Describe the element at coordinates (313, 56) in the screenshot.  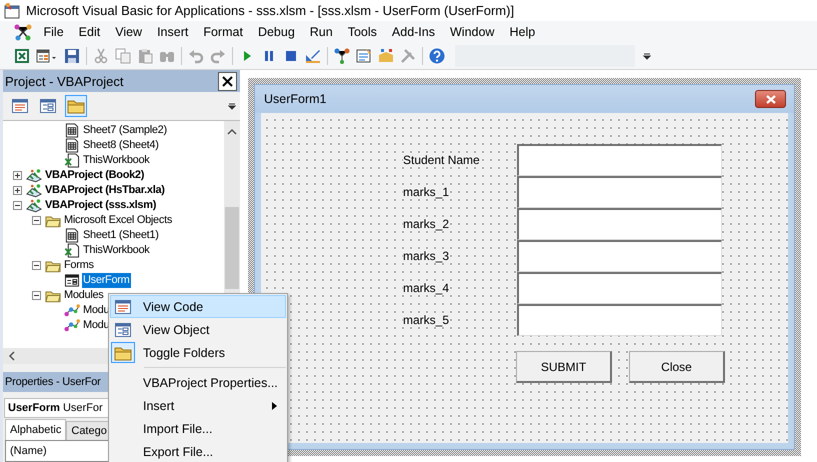
I see `ruler-pencil-icon` at that location.